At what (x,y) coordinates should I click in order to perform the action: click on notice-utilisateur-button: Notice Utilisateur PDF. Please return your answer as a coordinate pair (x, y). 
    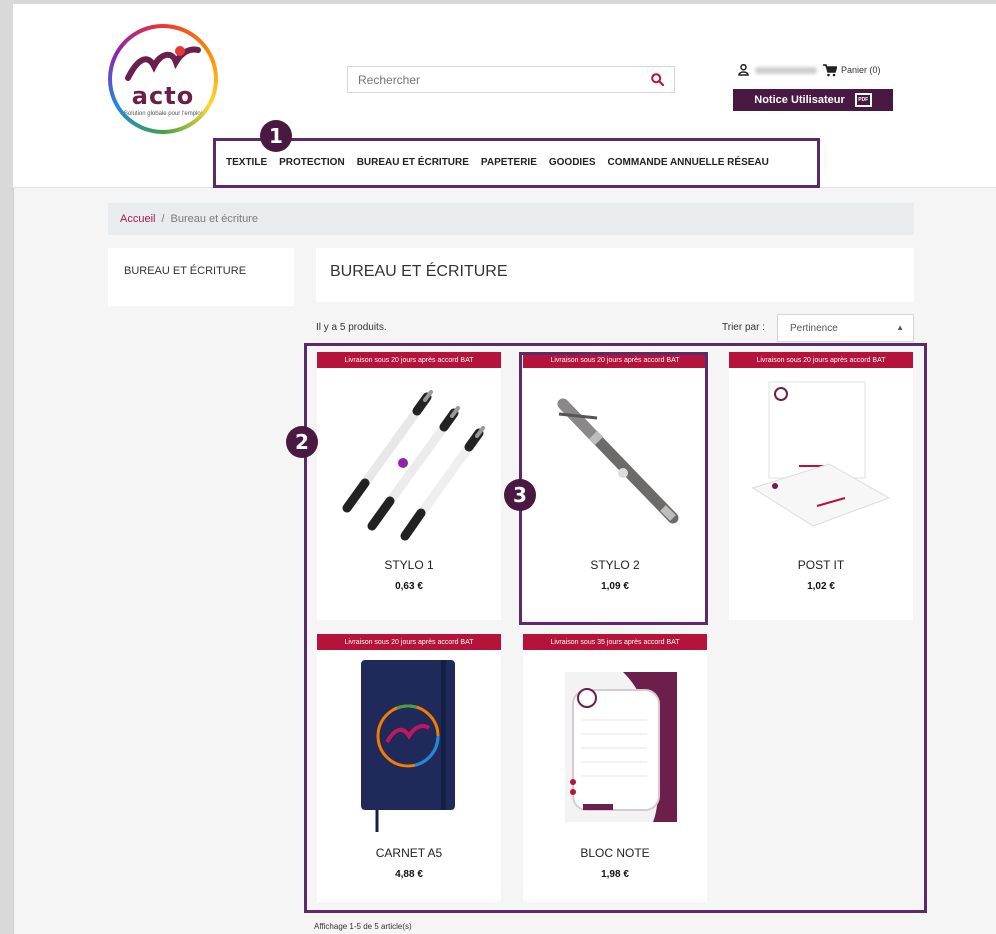
    Looking at the image, I should click on (813, 100).